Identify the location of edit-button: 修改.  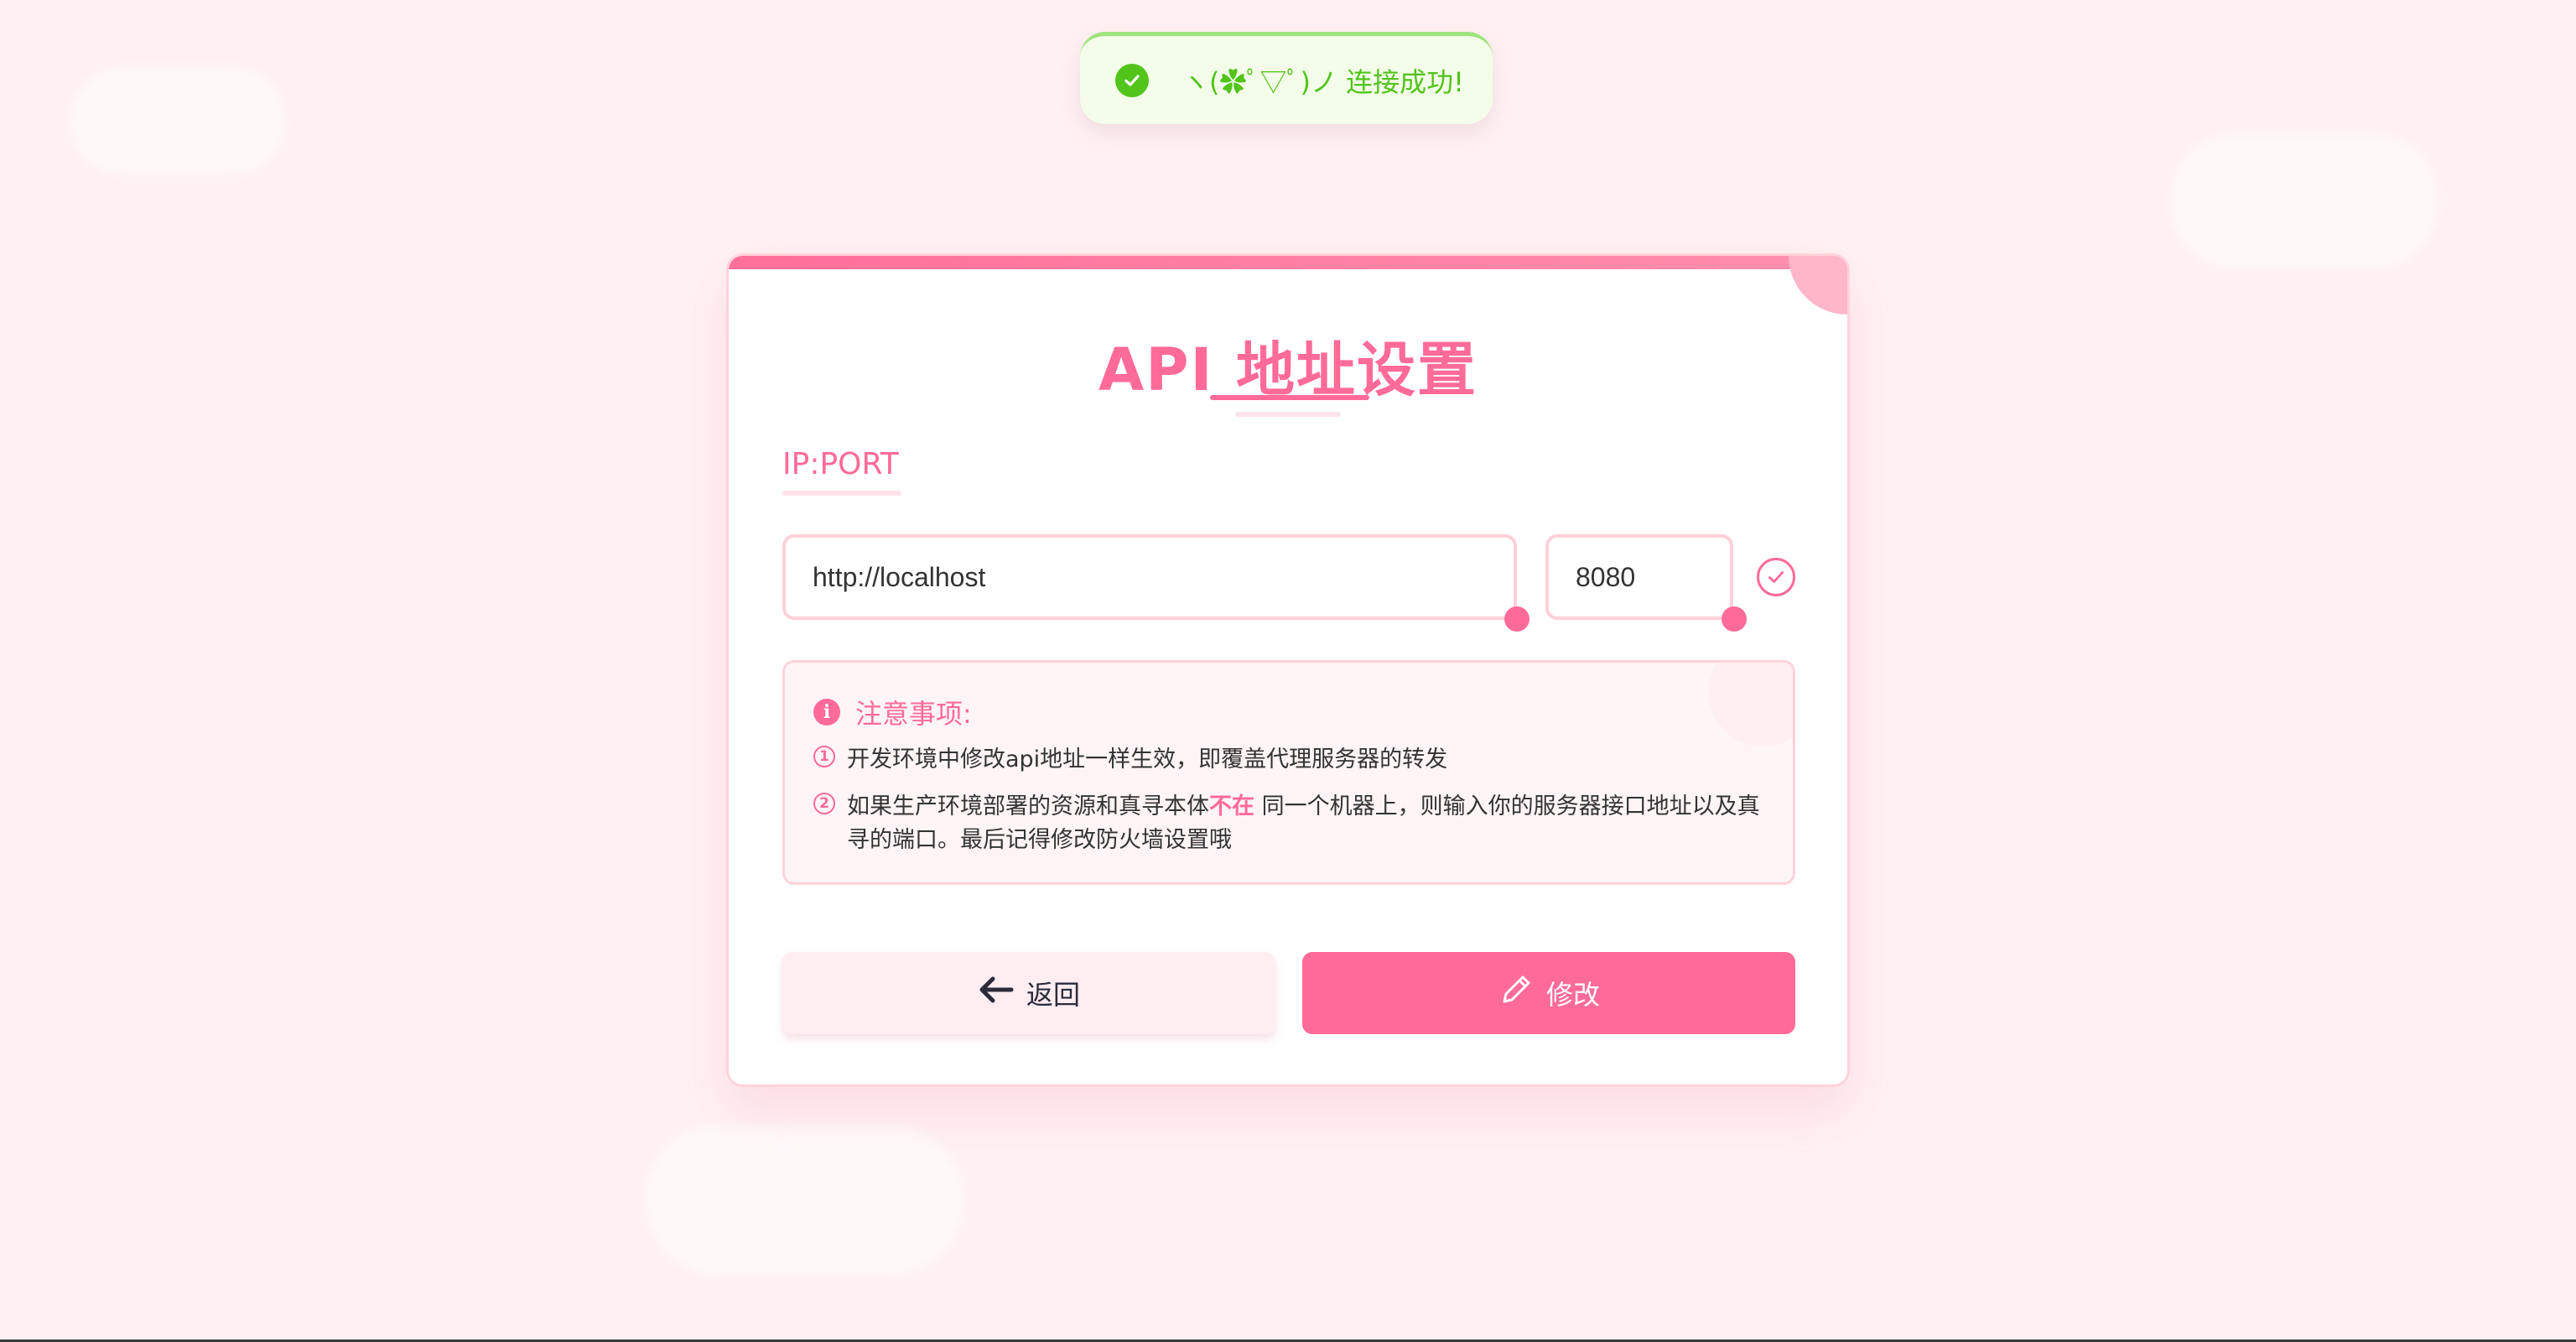
(1548, 993).